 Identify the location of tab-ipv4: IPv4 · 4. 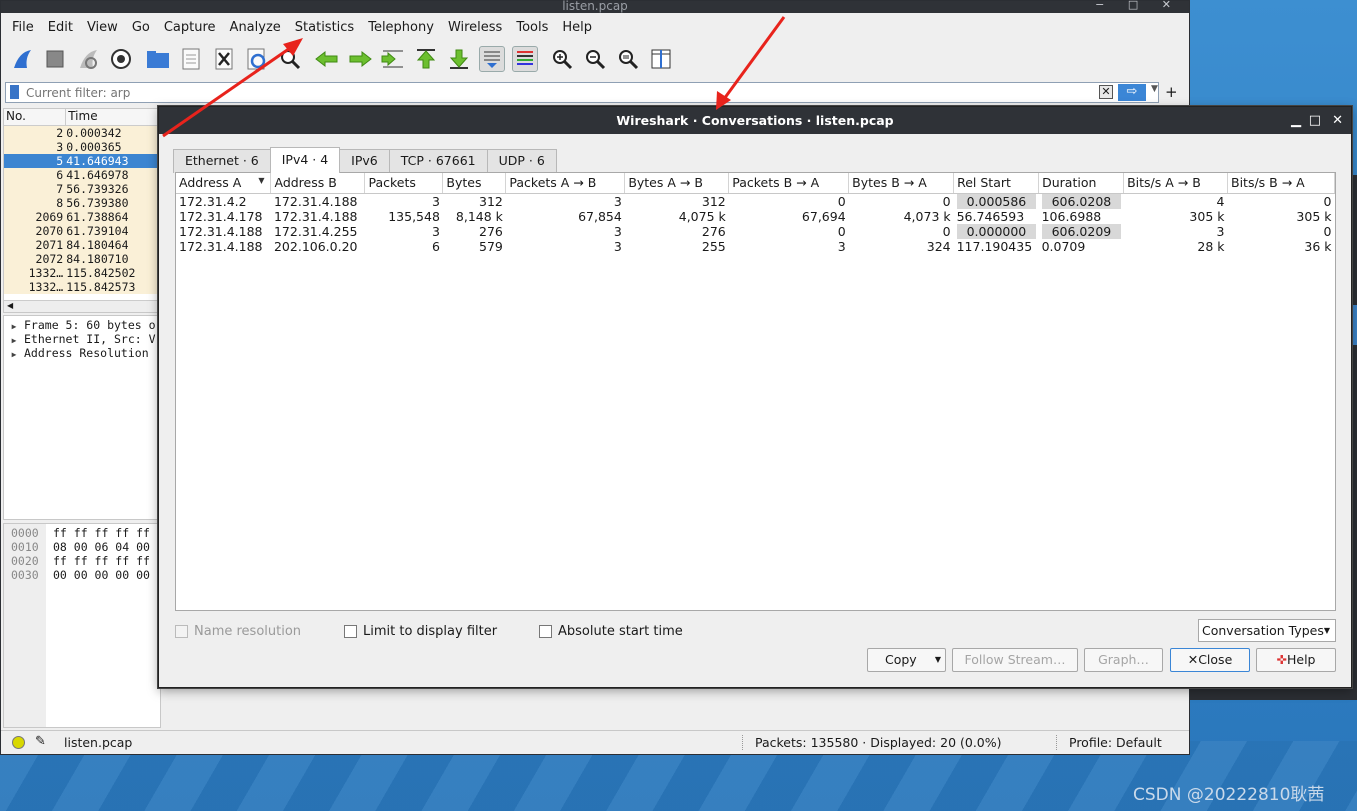
(305, 160).